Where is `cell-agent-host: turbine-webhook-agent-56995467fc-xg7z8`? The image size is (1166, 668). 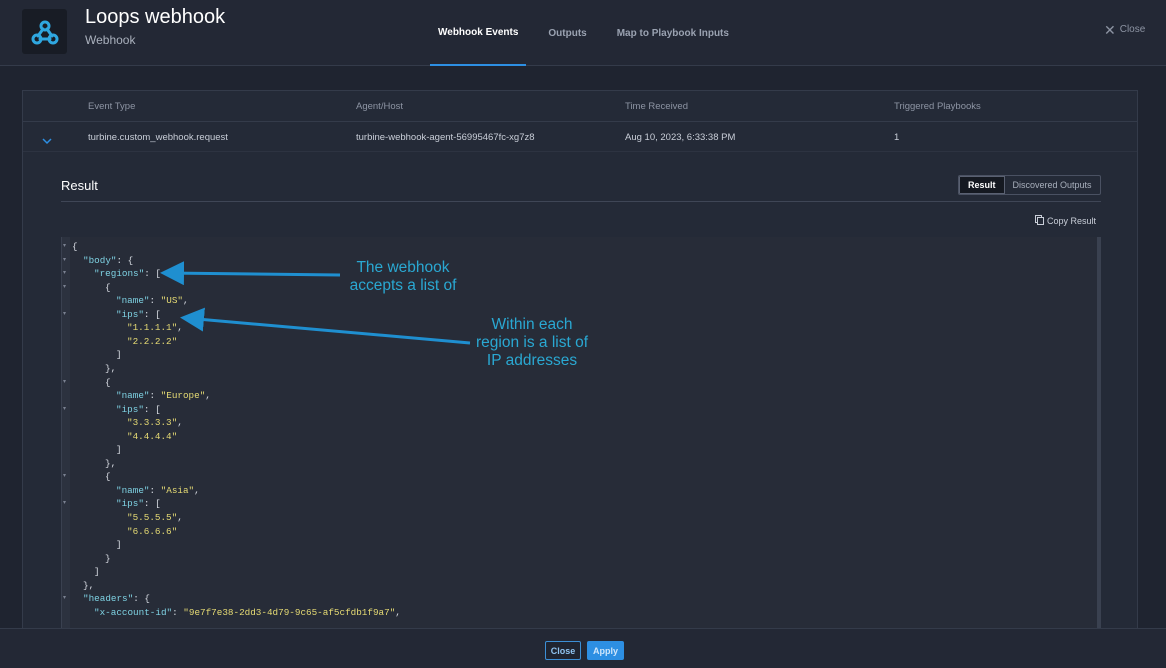 cell-agent-host: turbine-webhook-agent-56995467fc-xg7z8 is located at coordinates (445, 137).